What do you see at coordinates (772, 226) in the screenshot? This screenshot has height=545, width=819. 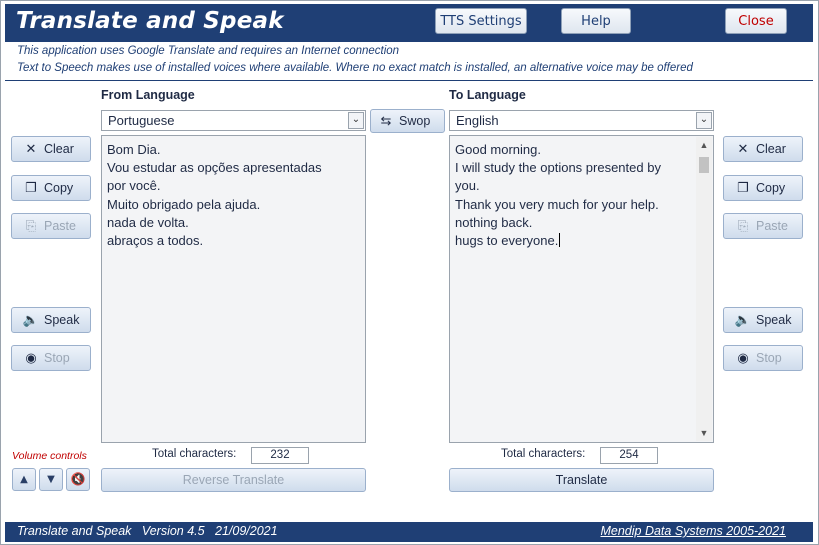 I see `to-paste-label: Paste` at bounding box center [772, 226].